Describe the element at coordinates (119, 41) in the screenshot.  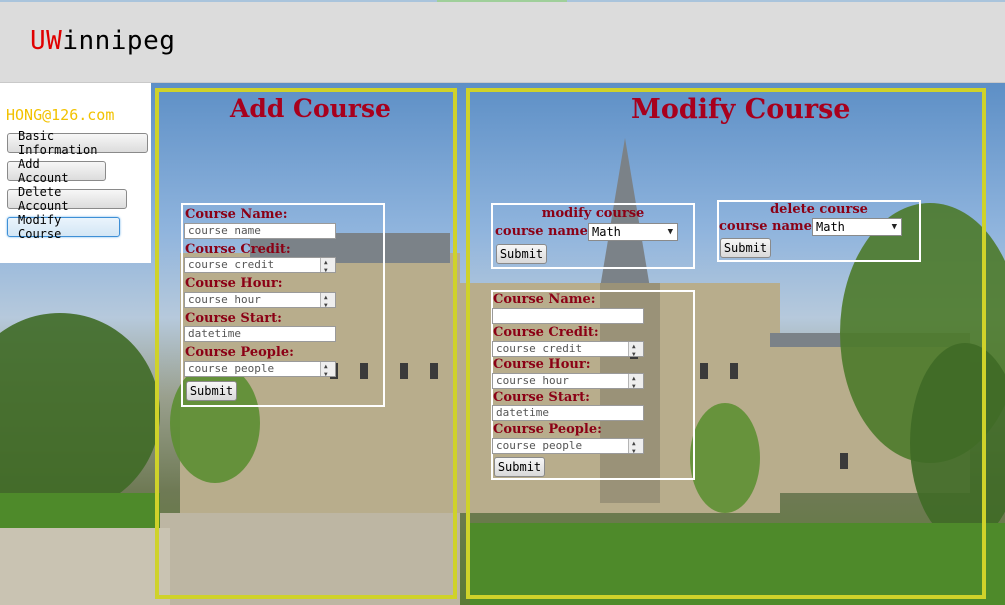
I see `logo-rest: innipeg` at that location.